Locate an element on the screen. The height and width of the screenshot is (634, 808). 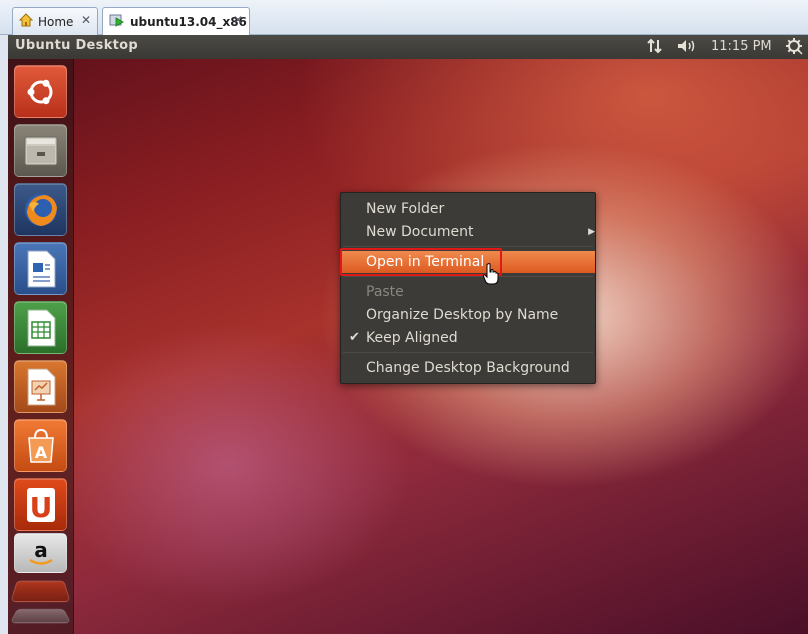
network-icon is located at coordinates (655, 48).